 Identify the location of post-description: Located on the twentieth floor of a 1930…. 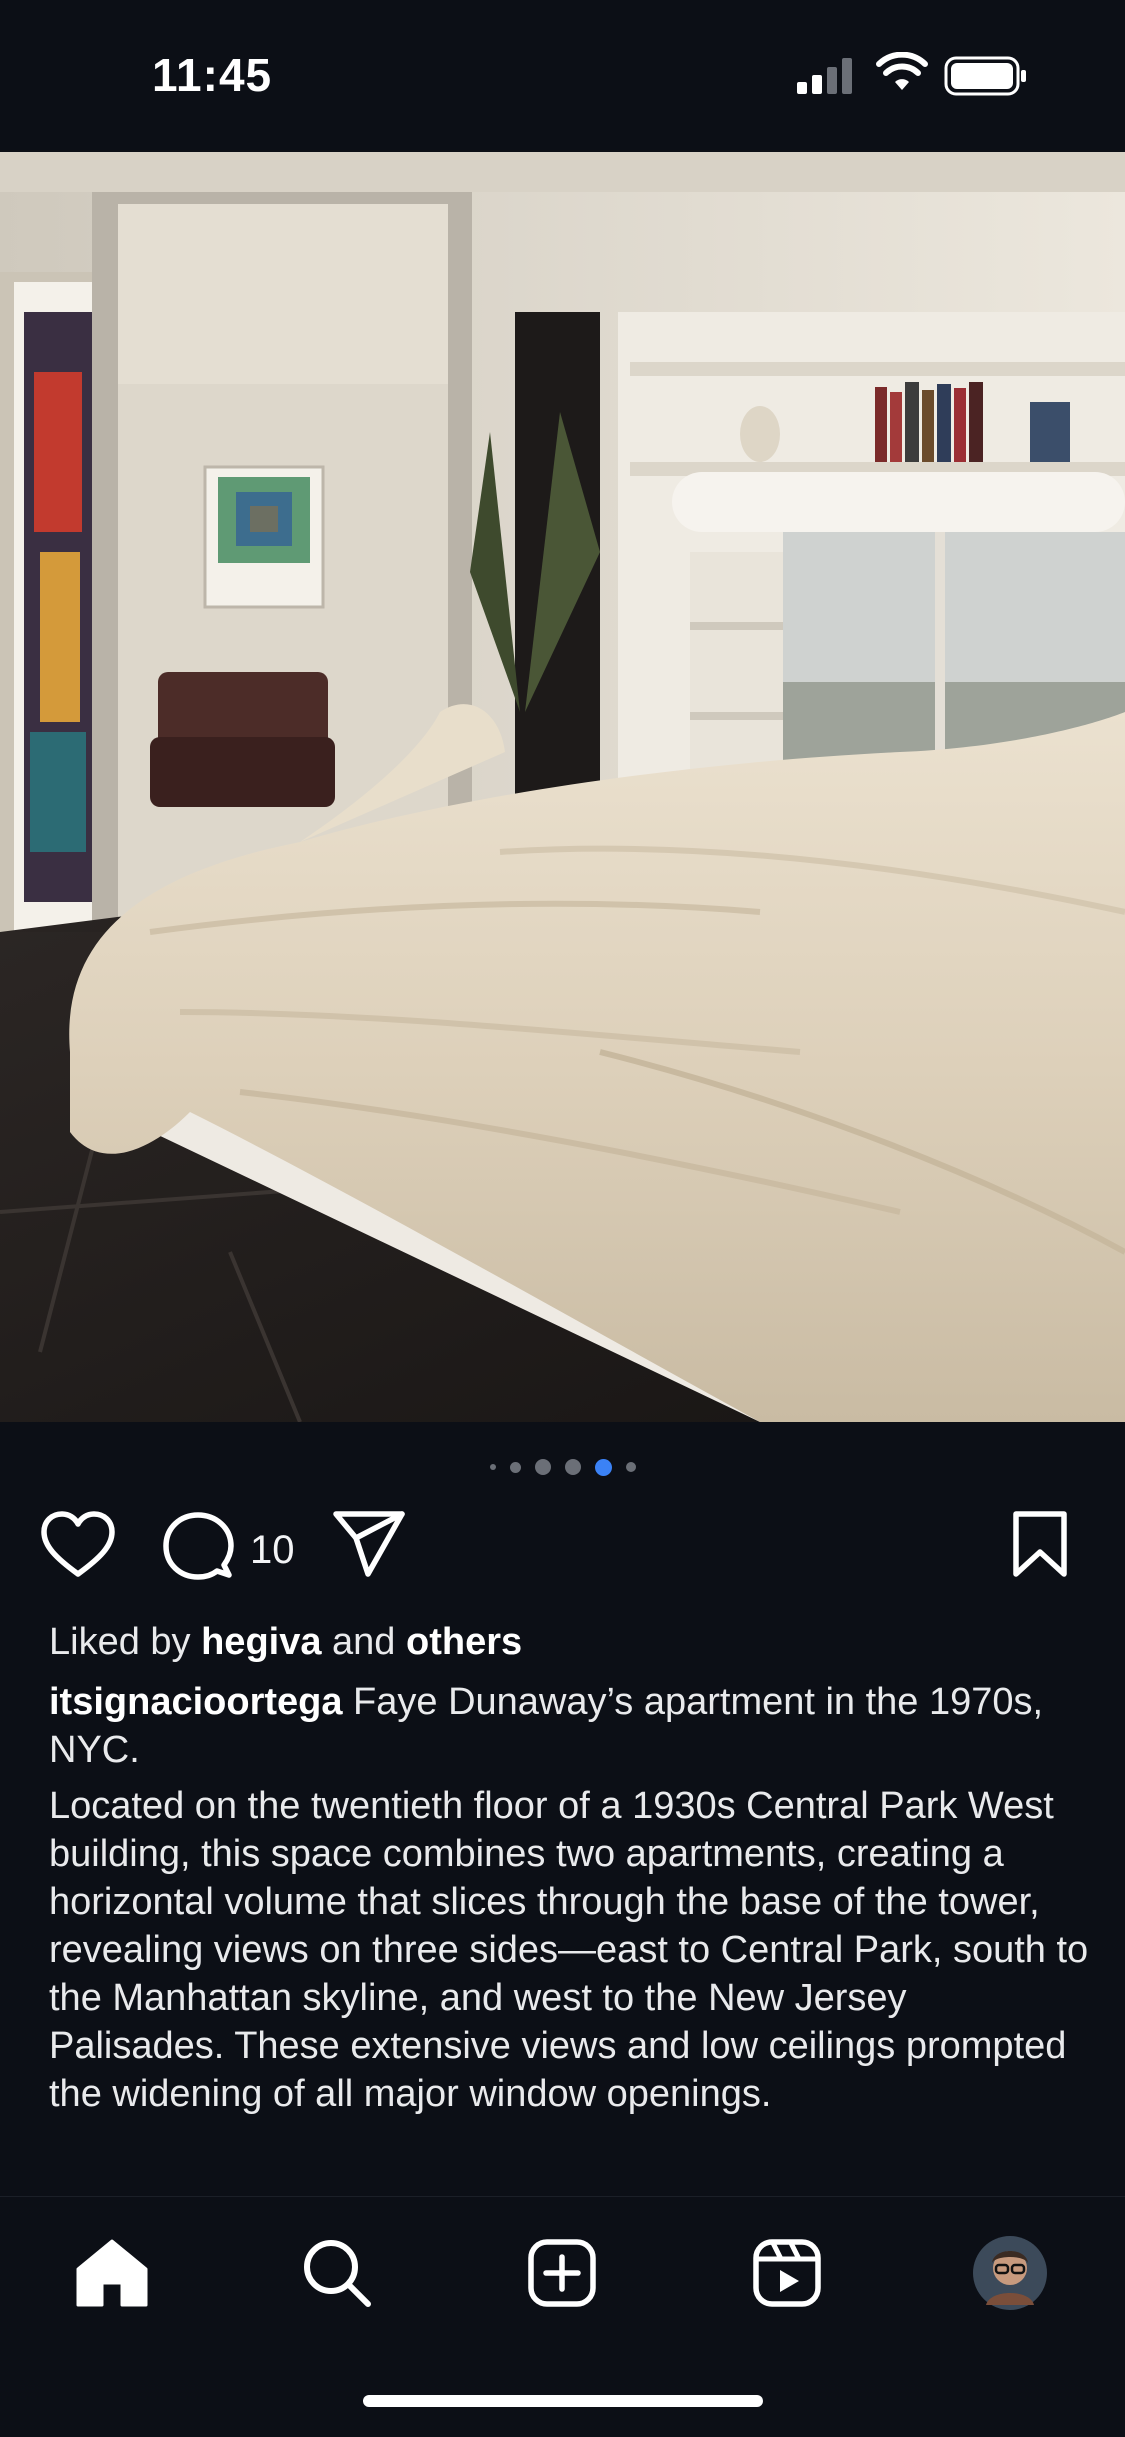
(569, 1950).